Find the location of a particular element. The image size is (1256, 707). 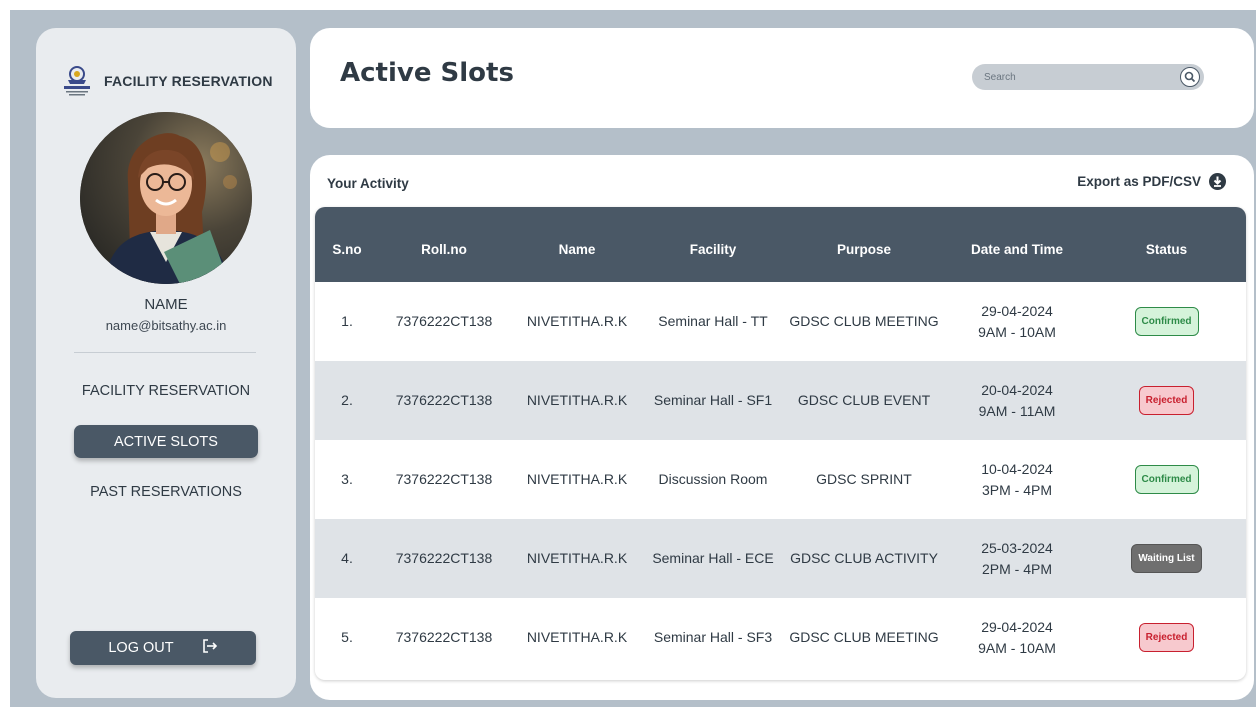

export-label: Export as PDF/CSV is located at coordinates (1139, 181).